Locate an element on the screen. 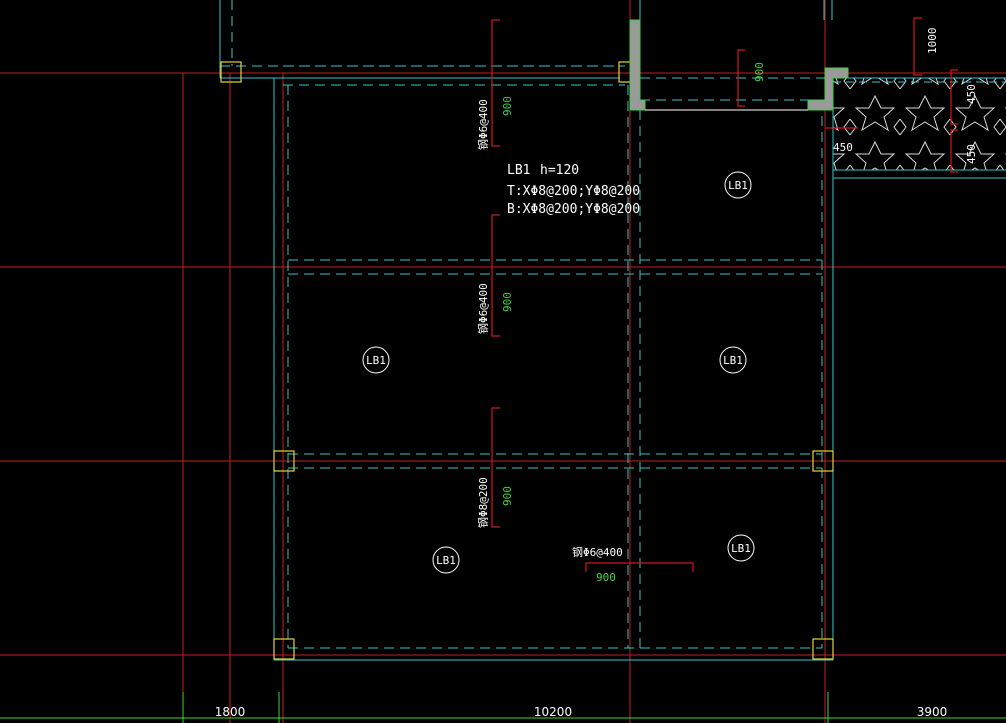  slab-note-bottom-rebar: B:XΦ8@200;YΦ8@200 is located at coordinates (573, 209).